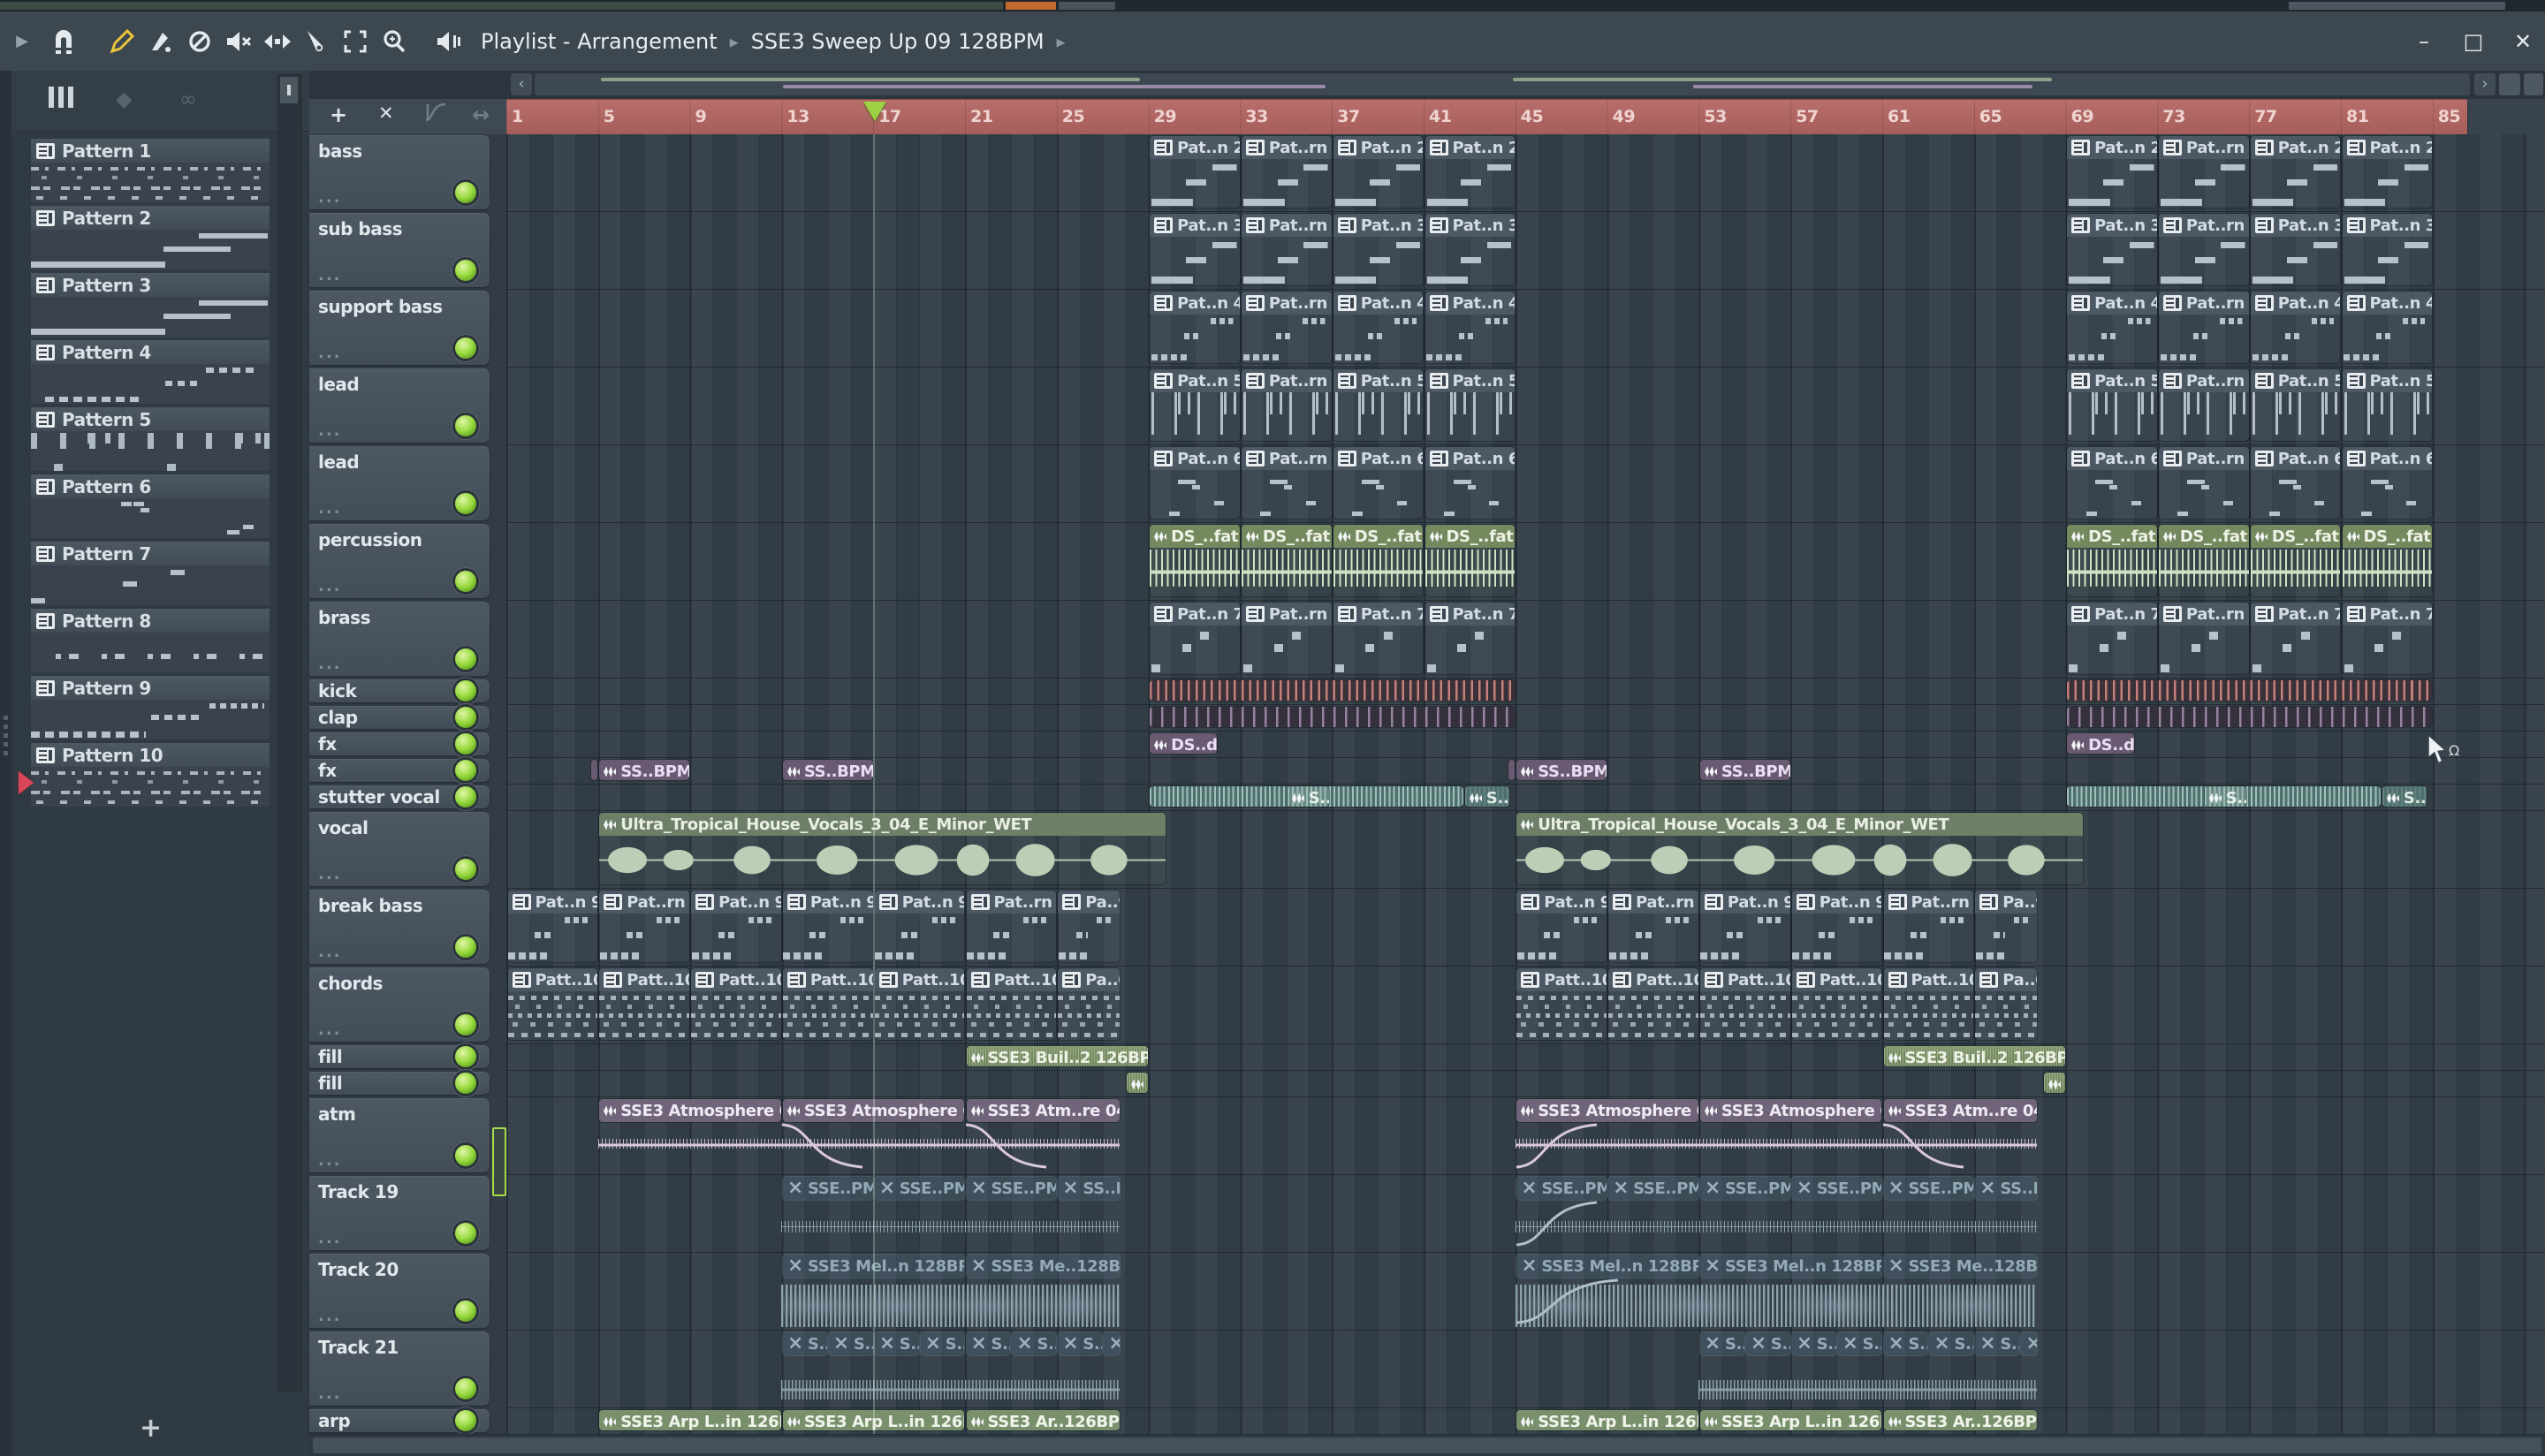 The width and height of the screenshot is (2545, 1456). I want to click on add-pattern-button: +, so click(151, 1428).